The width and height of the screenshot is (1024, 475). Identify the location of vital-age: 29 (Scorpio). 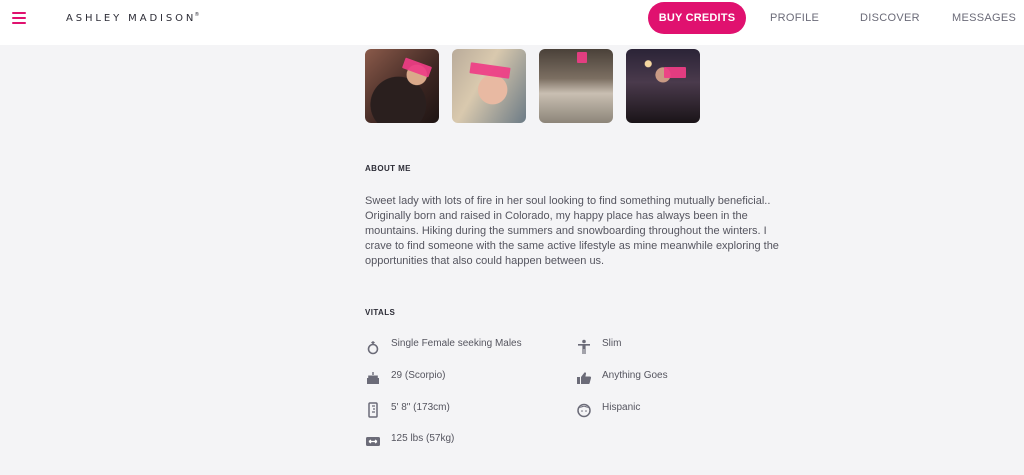
(418, 375).